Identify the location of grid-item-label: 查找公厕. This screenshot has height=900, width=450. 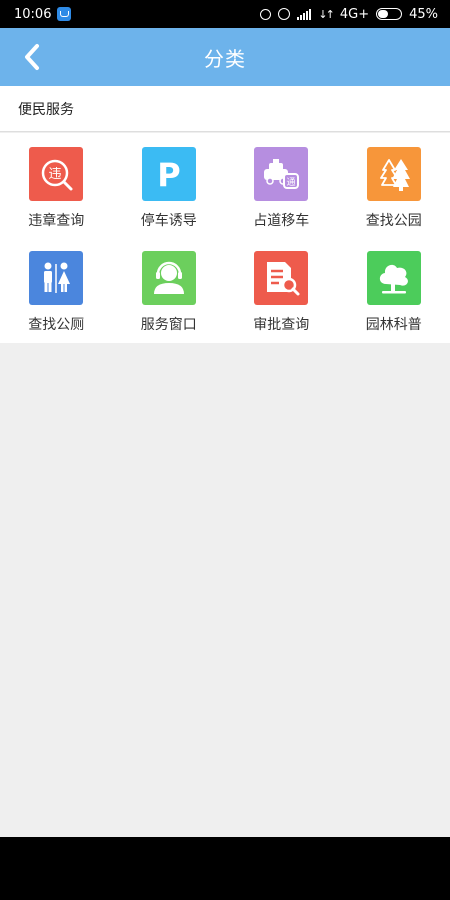
(56, 325).